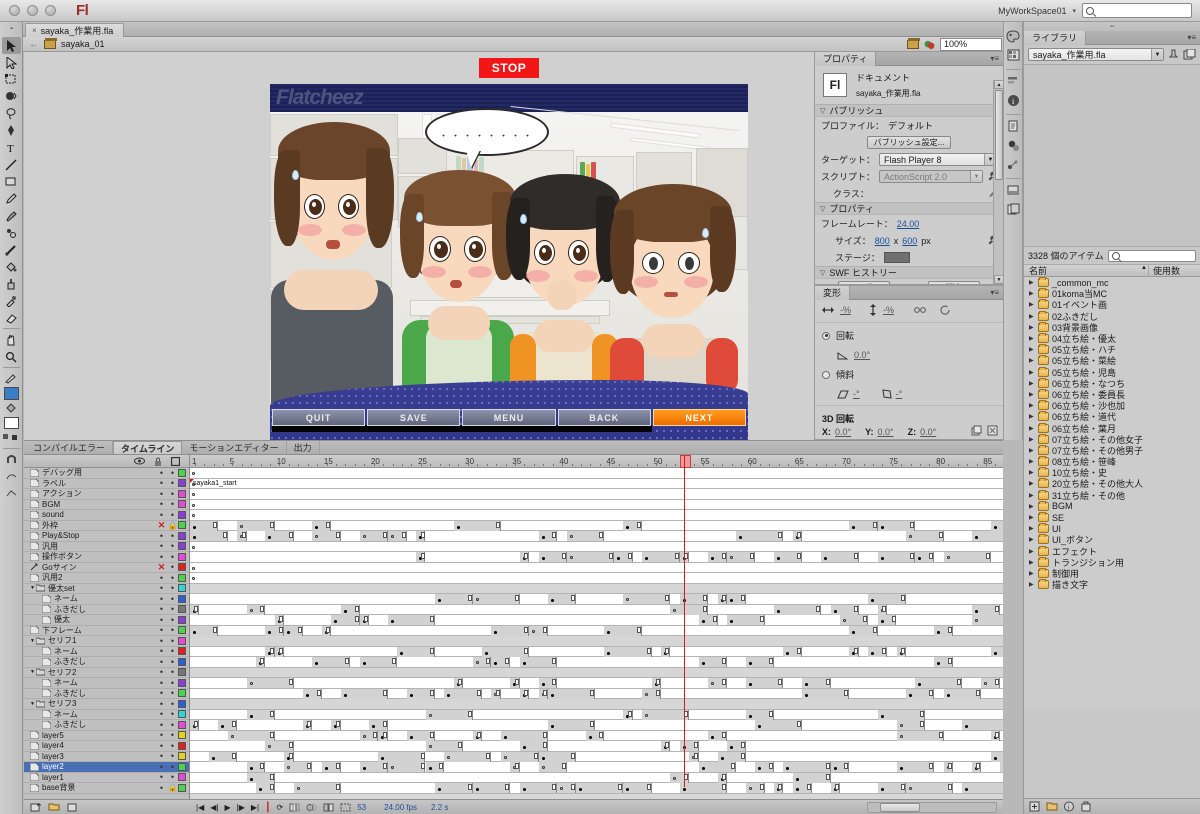 The height and width of the screenshot is (814, 1200). Describe the element at coordinates (1086, 806) in the screenshot. I see `delete-icon` at that location.